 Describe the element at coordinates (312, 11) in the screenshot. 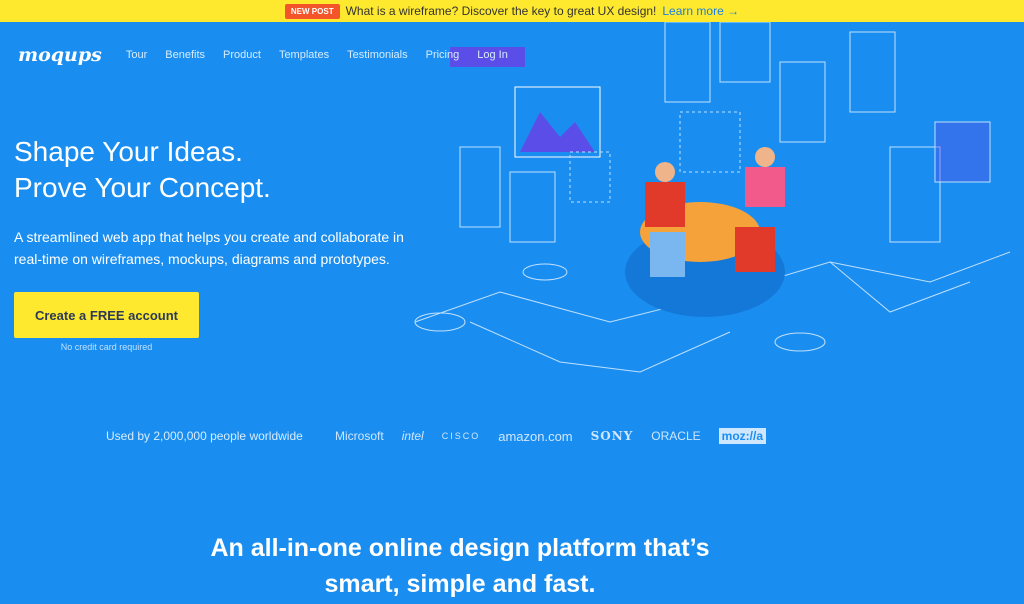

I see `new-post-badge: NEW POST` at that location.